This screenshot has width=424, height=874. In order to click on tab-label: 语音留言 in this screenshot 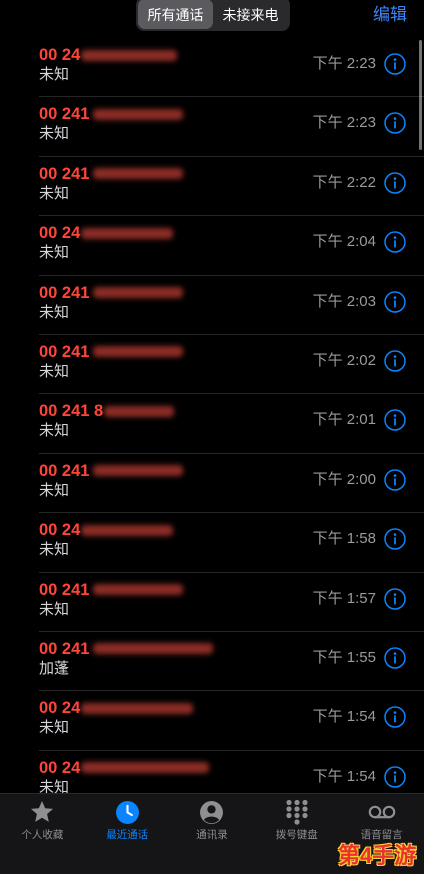, I will do `click(381, 835)`.